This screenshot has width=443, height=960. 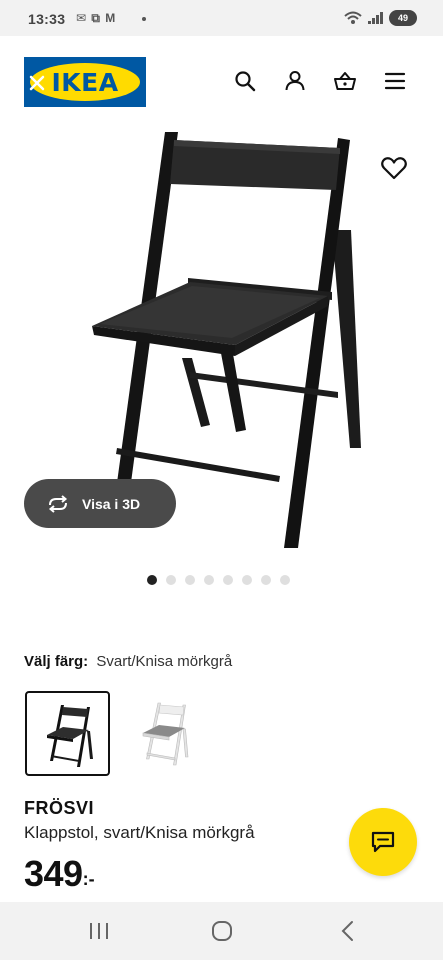 What do you see at coordinates (99, 931) in the screenshot?
I see `recent-apps-icon` at bounding box center [99, 931].